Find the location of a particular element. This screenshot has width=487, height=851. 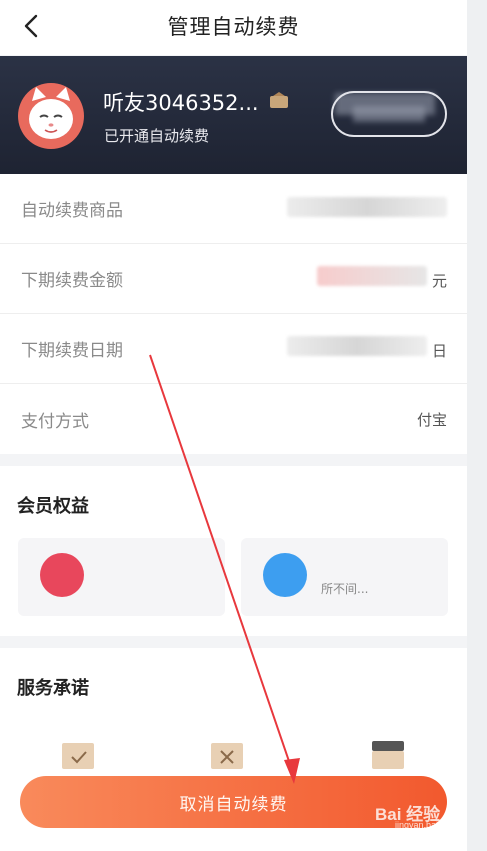

renewal-product-value is located at coordinates (367, 208).